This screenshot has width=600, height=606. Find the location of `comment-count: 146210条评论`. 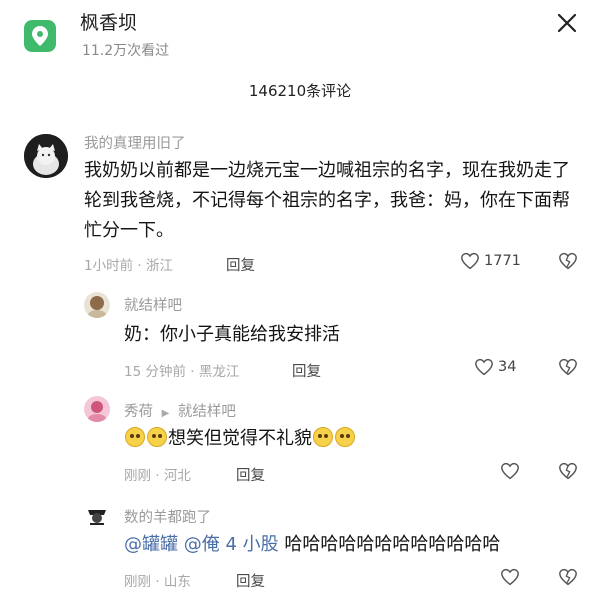

comment-count: 146210条评论 is located at coordinates (300, 91).